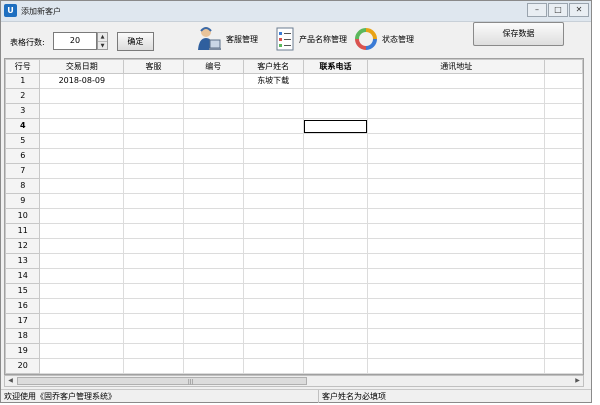  What do you see at coordinates (384, 39) in the screenshot?
I see `status-management-button: 状态管理` at bounding box center [384, 39].